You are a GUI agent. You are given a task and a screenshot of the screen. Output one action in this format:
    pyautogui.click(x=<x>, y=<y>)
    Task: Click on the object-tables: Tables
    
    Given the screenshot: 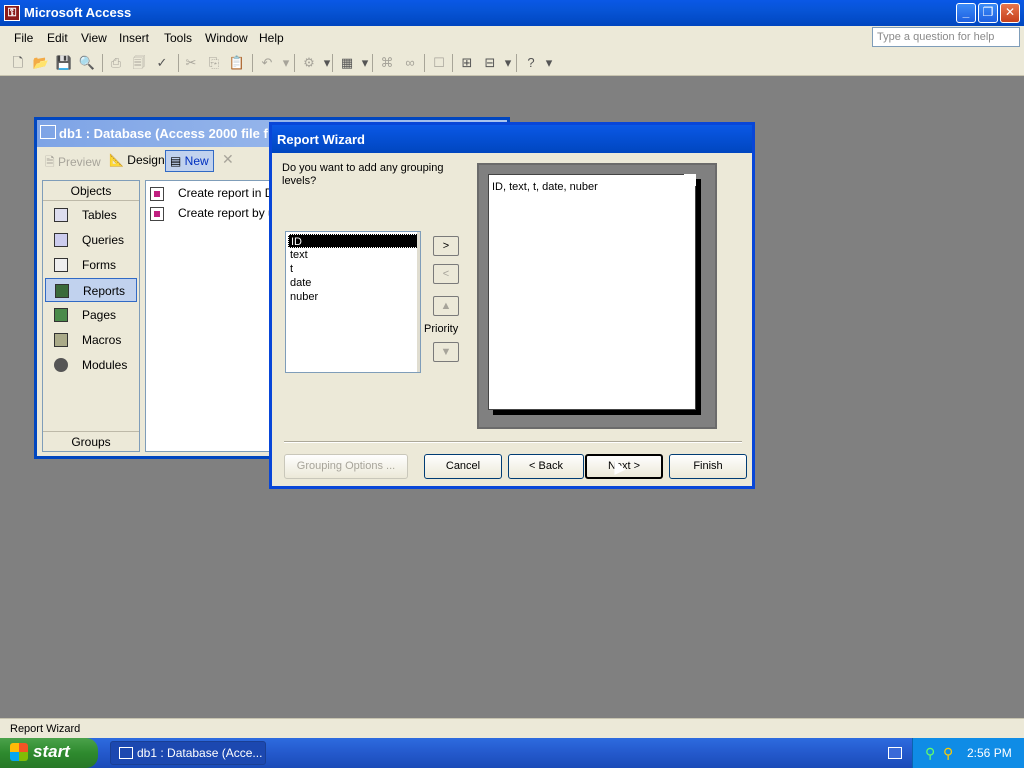 What is the action you would take?
    pyautogui.click(x=91, y=215)
    